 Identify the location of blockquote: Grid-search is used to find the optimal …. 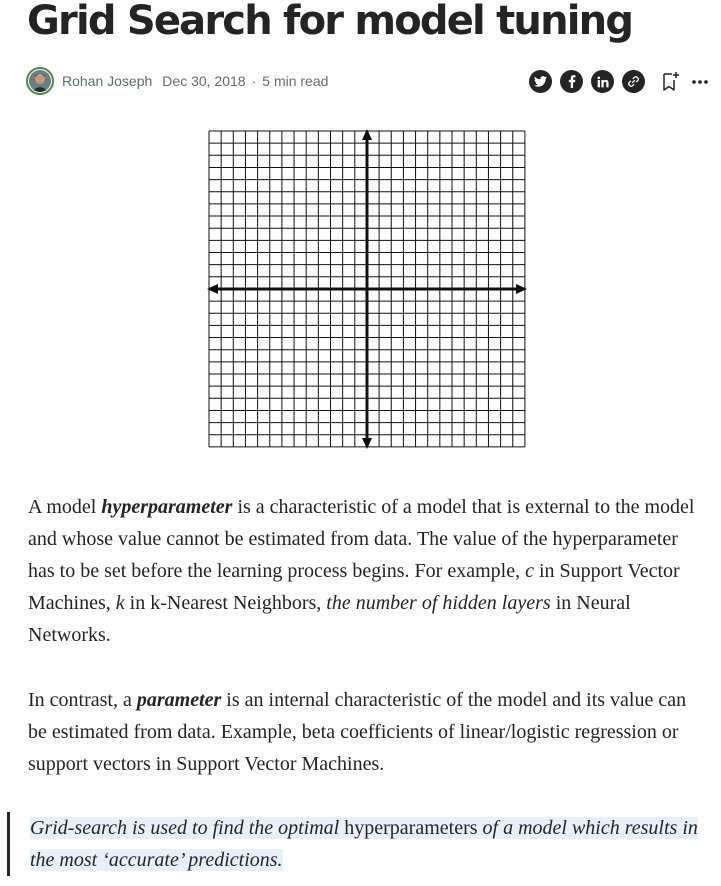
(370, 844).